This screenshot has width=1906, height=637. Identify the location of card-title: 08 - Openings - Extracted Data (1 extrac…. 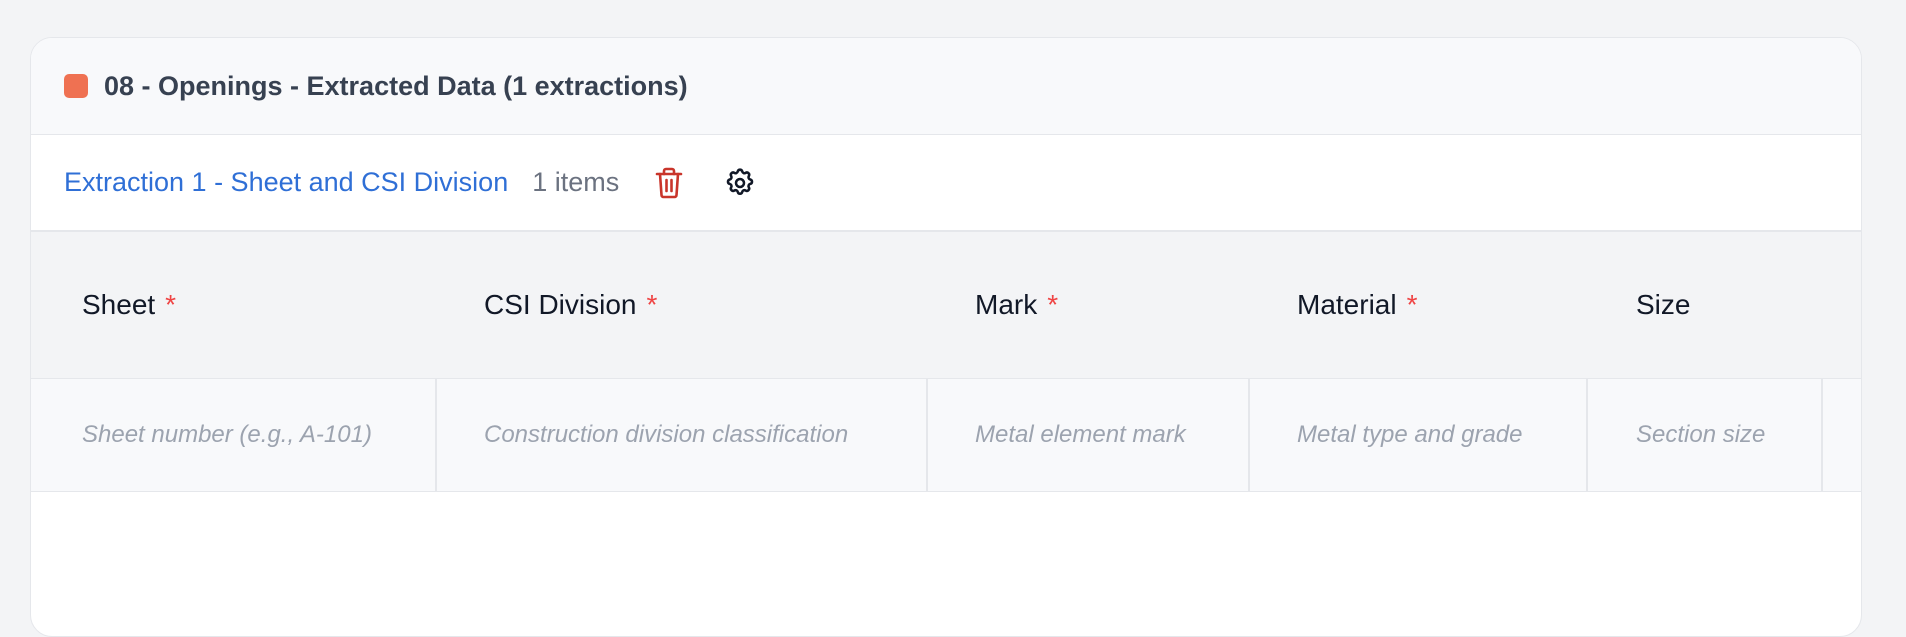
(396, 85).